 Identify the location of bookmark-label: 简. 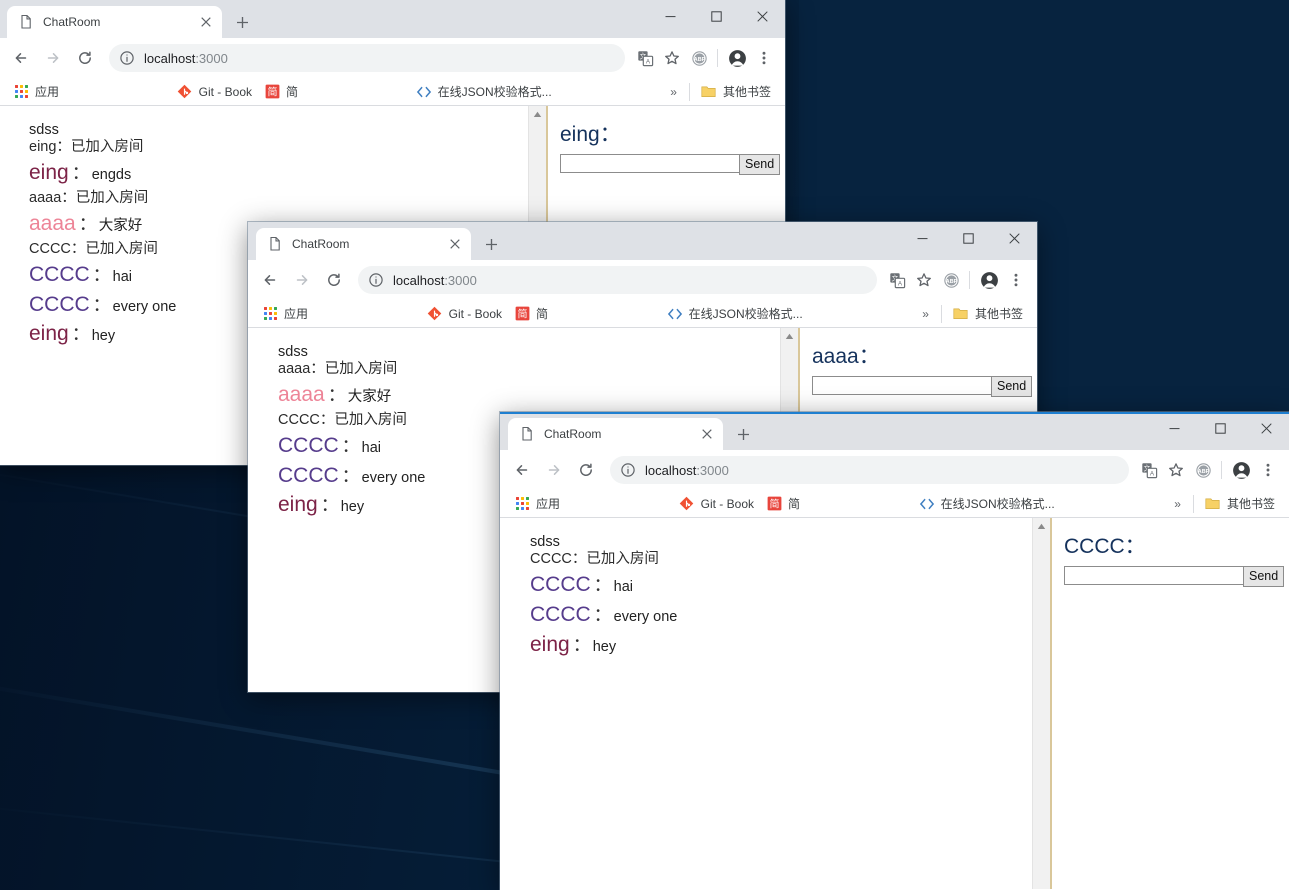
(292, 92).